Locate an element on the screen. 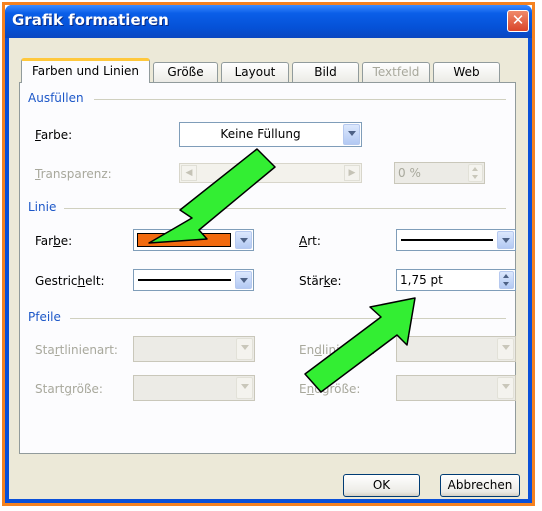 The image size is (542, 511). line-color-swatch is located at coordinates (184, 240).